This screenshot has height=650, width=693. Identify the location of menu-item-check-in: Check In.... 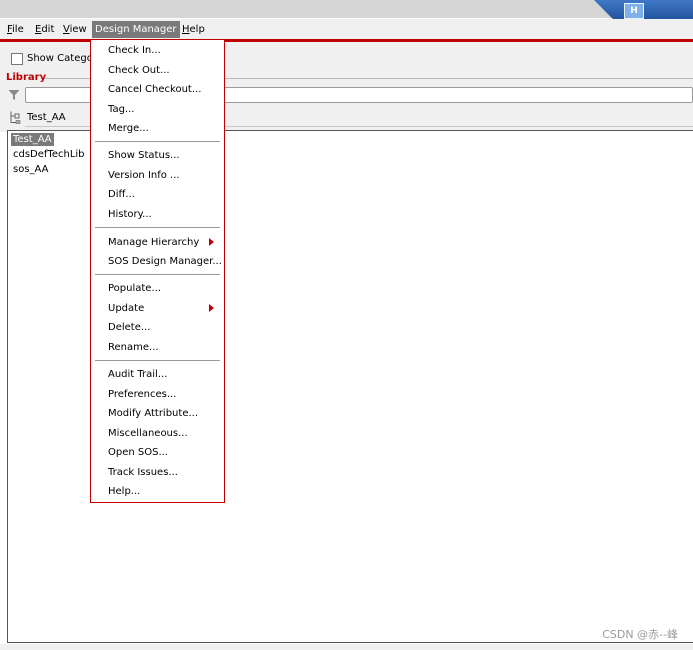
(134, 50).